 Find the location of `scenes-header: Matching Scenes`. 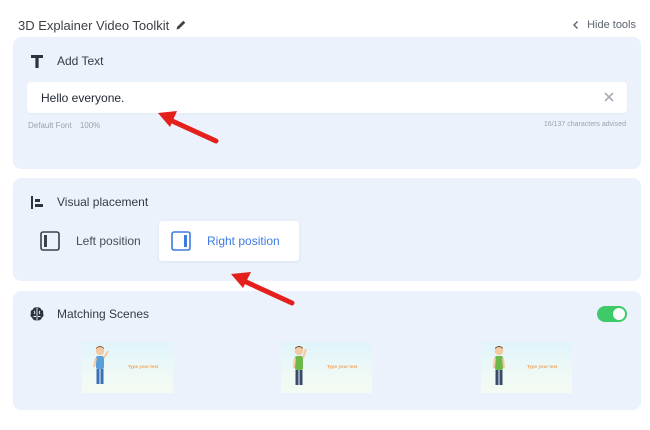

scenes-header: Matching Scenes is located at coordinates (89, 314).